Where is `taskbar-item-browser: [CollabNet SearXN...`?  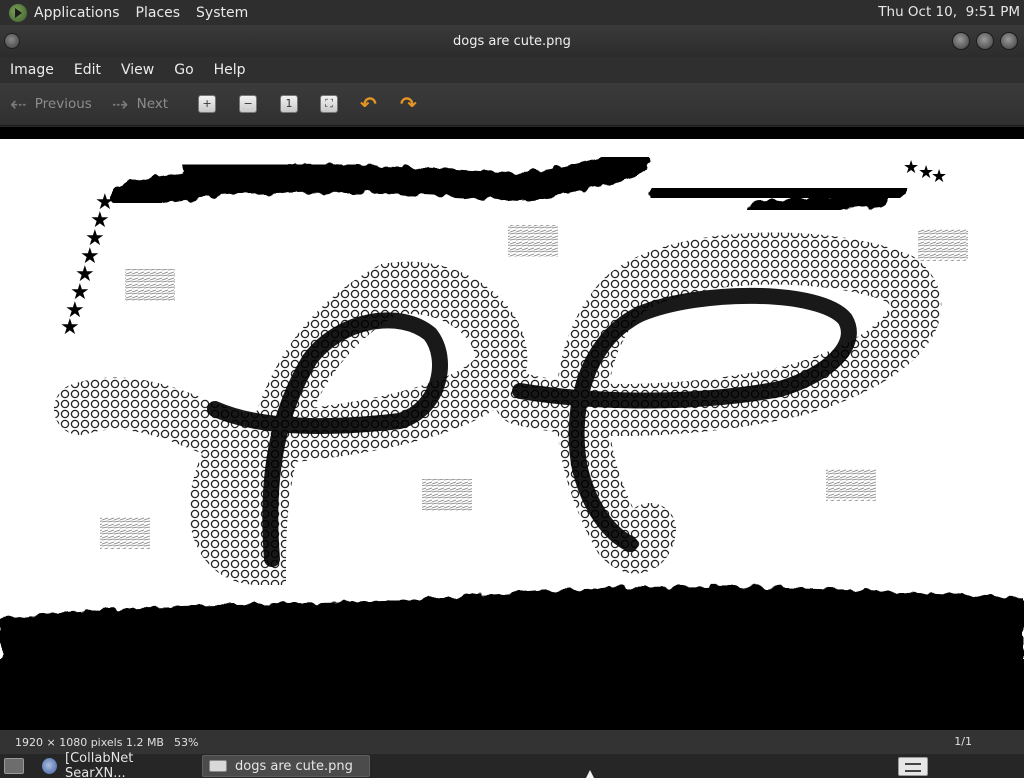 taskbar-item-browser: [CollabNet SearXN... is located at coordinates (116, 764).